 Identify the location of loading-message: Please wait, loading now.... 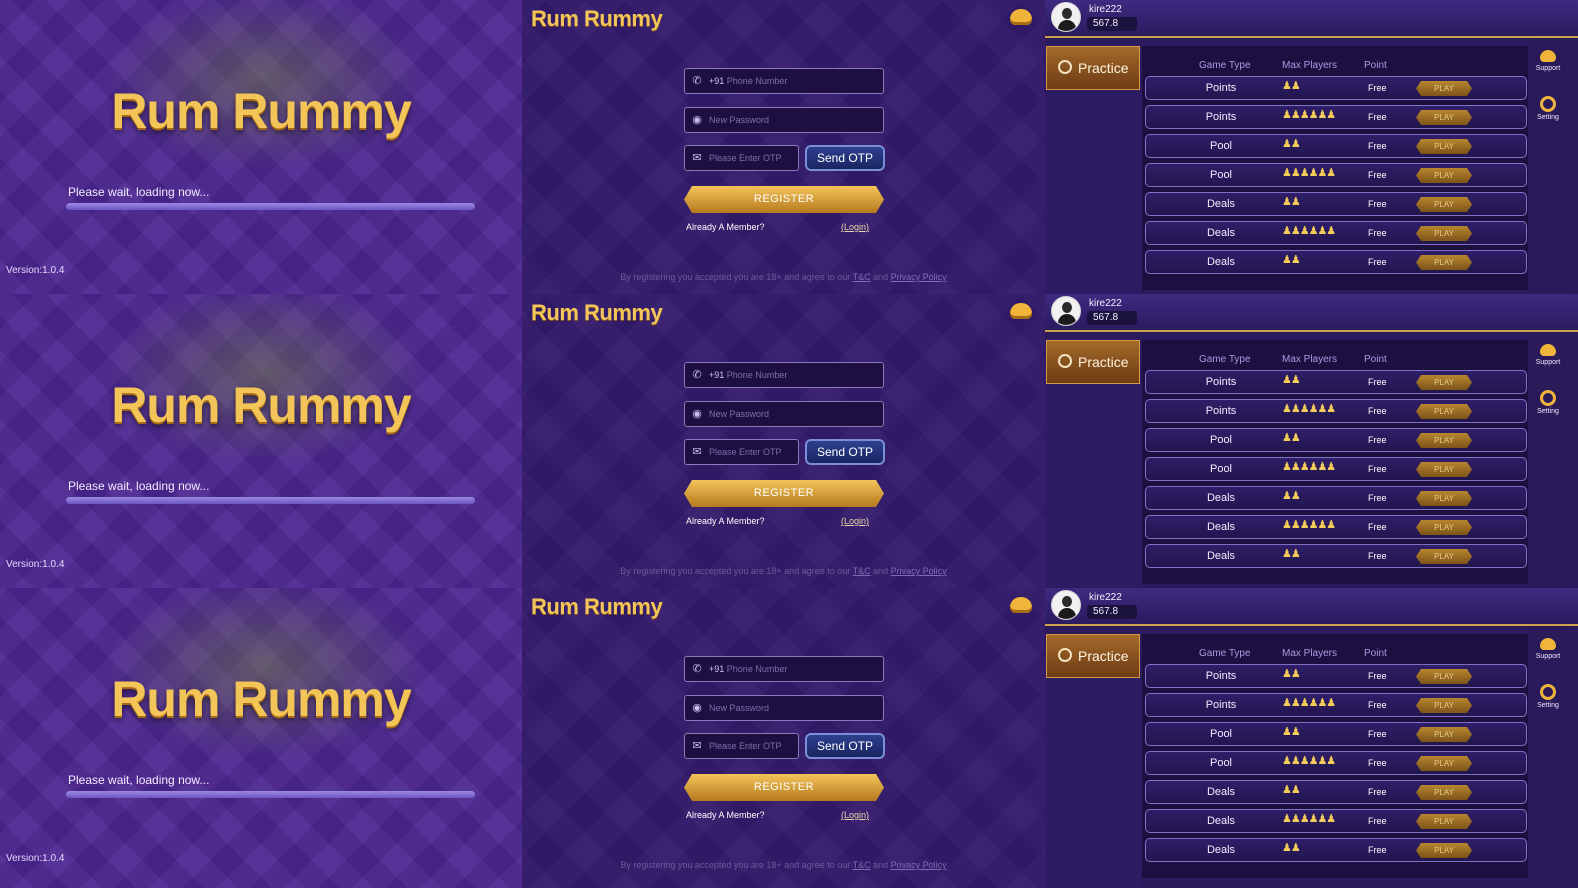
(139, 192).